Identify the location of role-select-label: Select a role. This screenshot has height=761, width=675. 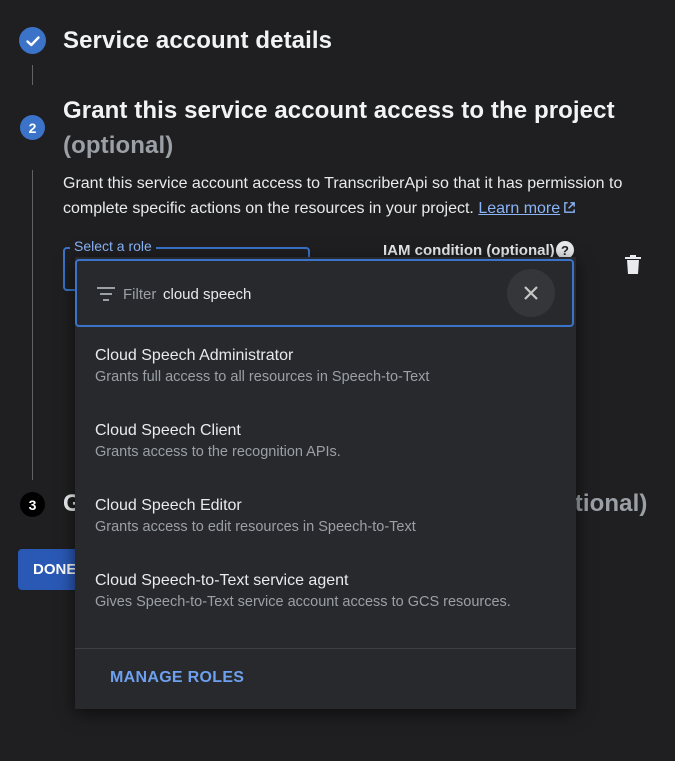
(113, 246).